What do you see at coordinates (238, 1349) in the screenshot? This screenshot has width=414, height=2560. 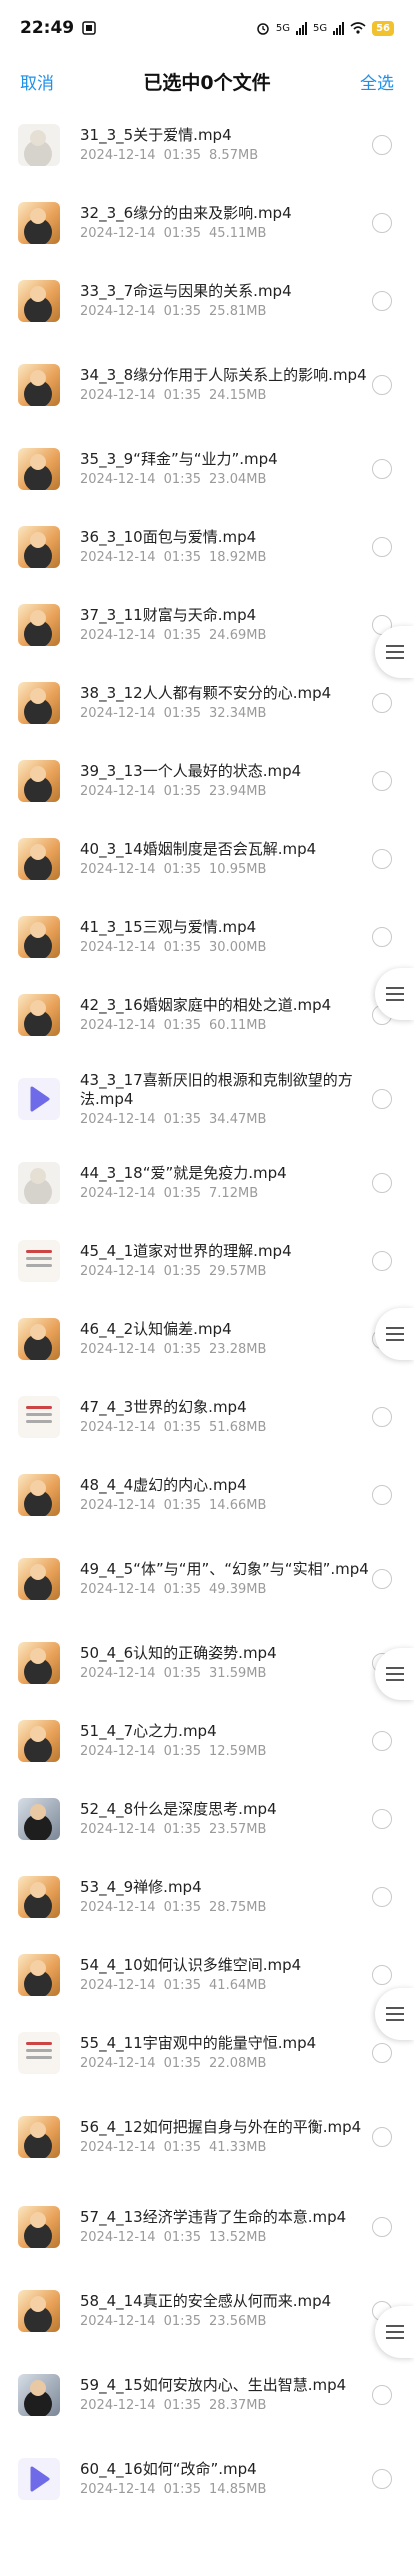 I see `file-size: 23.28MB` at bounding box center [238, 1349].